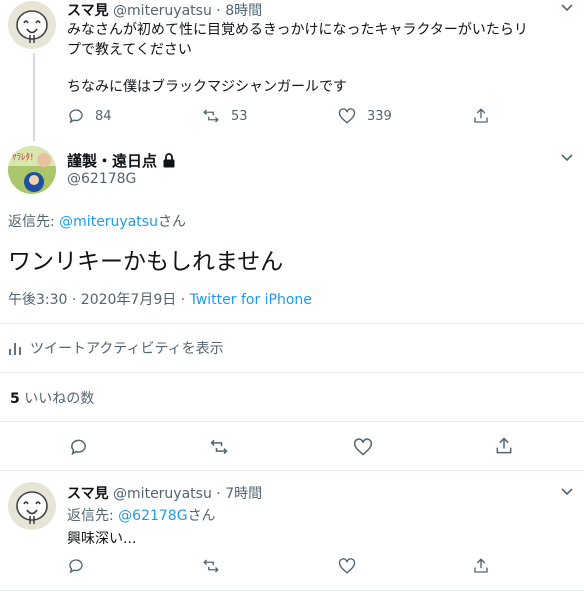 The image size is (584, 601). What do you see at coordinates (103, 116) in the screenshot?
I see `reply-count: 84` at bounding box center [103, 116].